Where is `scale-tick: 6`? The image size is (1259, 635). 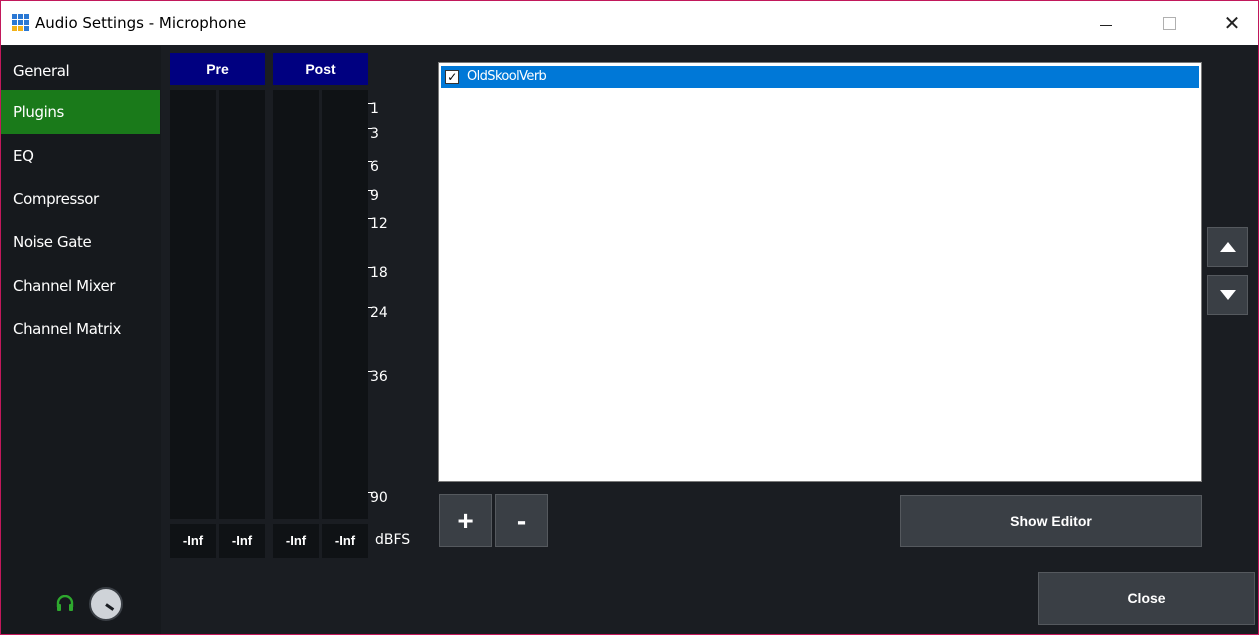 scale-tick: 6 is located at coordinates (373, 167).